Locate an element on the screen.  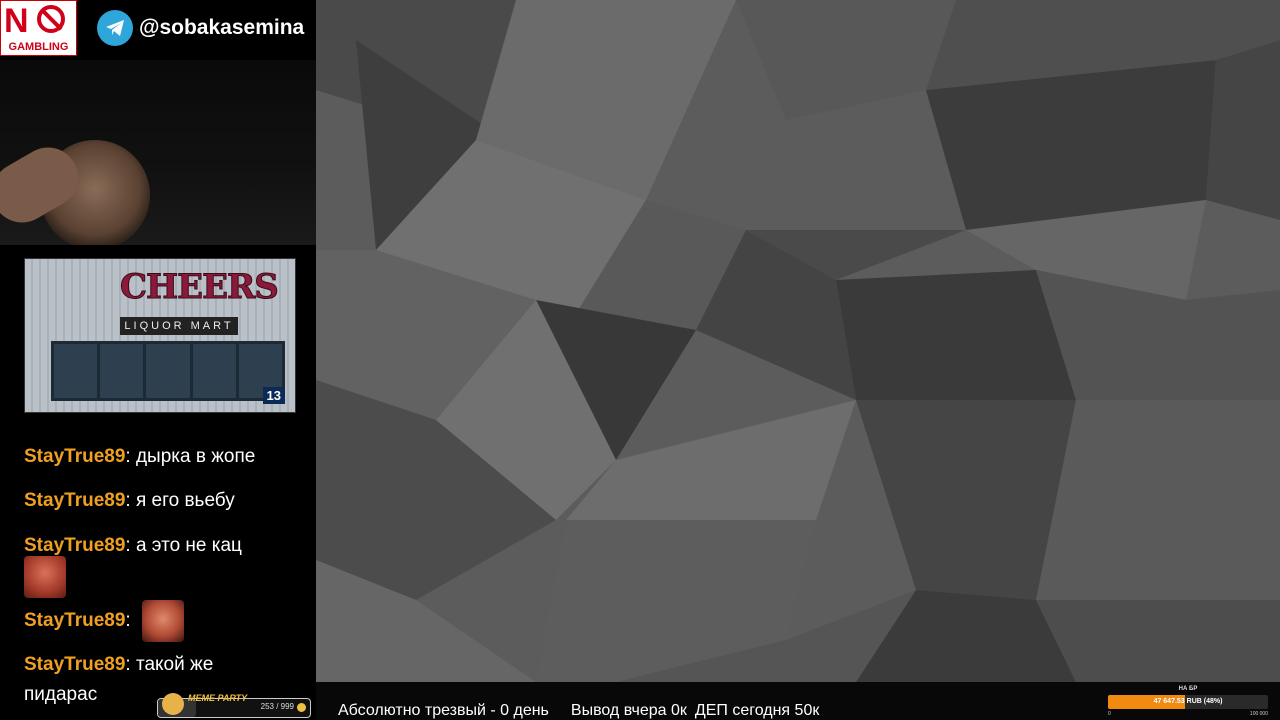
crying-man-emote is located at coordinates (45, 577).